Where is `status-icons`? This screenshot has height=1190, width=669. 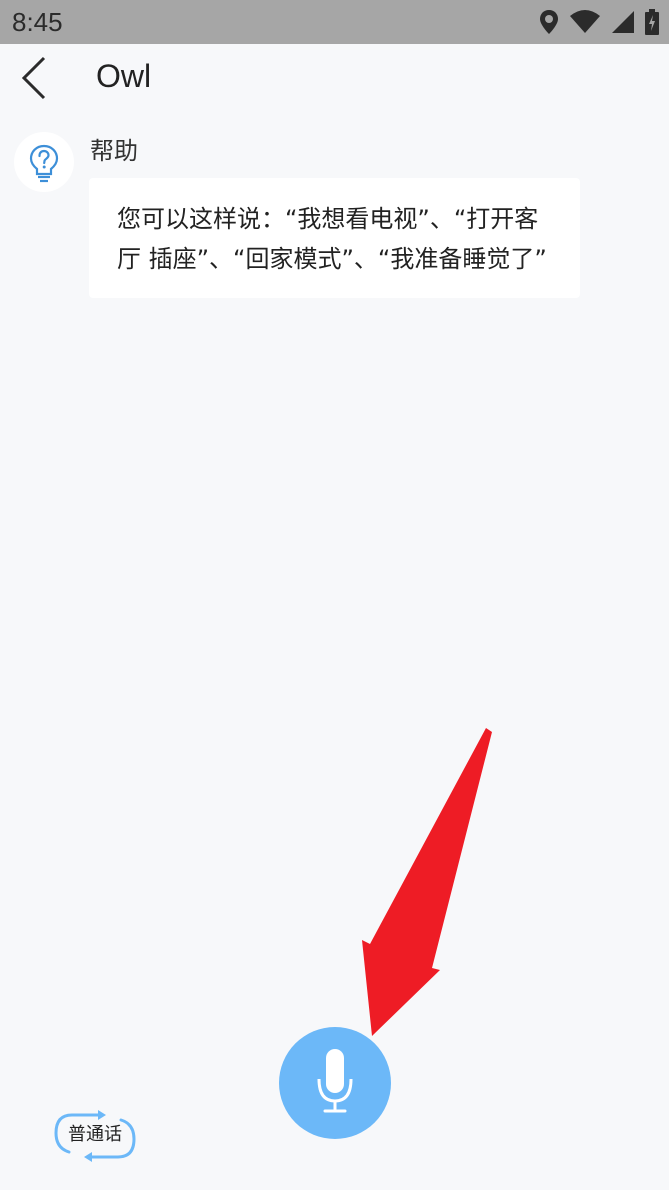 status-icons is located at coordinates (599, 22).